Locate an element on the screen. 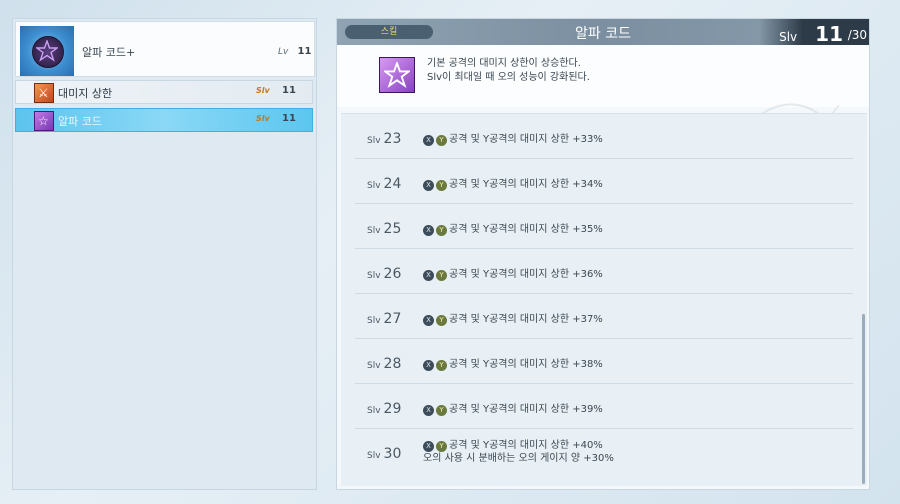 The height and width of the screenshot is (504, 900). character-name: 알파 코드+ is located at coordinates (109, 52).